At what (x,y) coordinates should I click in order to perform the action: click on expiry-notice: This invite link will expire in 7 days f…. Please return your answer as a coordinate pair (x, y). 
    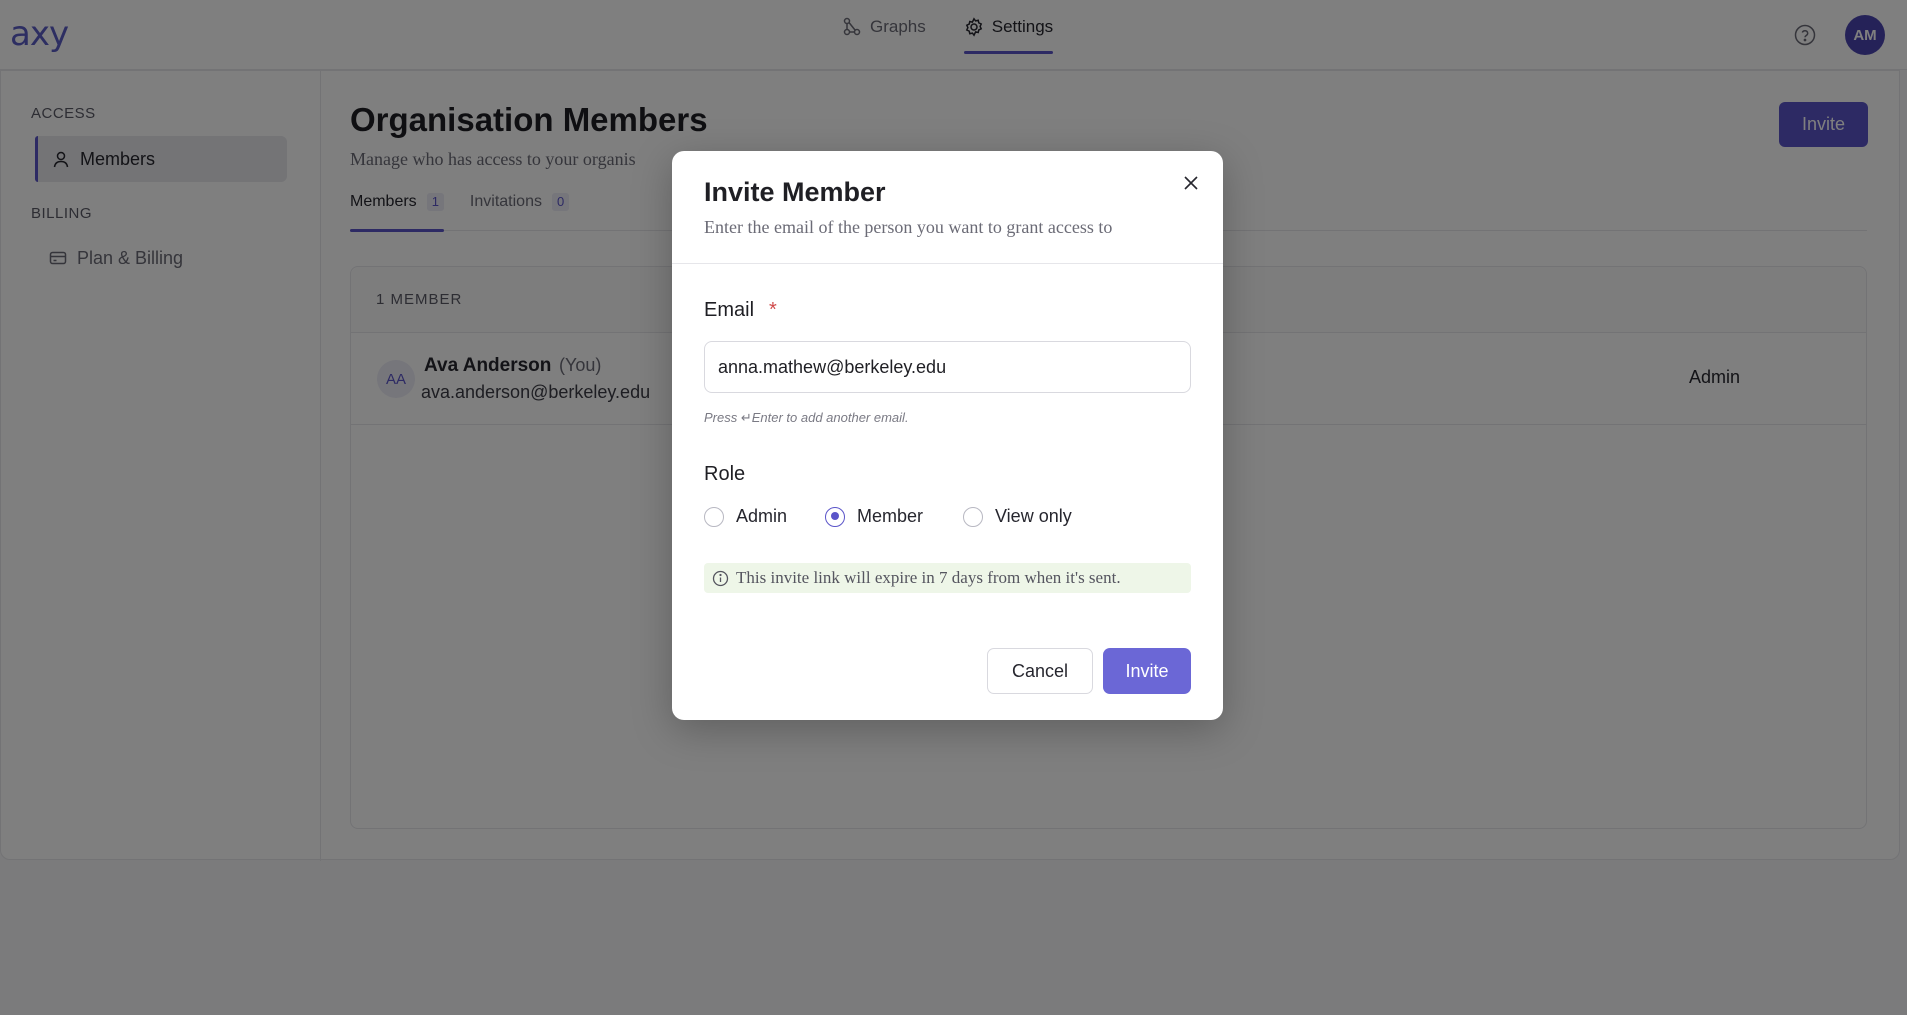
    Looking at the image, I should click on (947, 578).